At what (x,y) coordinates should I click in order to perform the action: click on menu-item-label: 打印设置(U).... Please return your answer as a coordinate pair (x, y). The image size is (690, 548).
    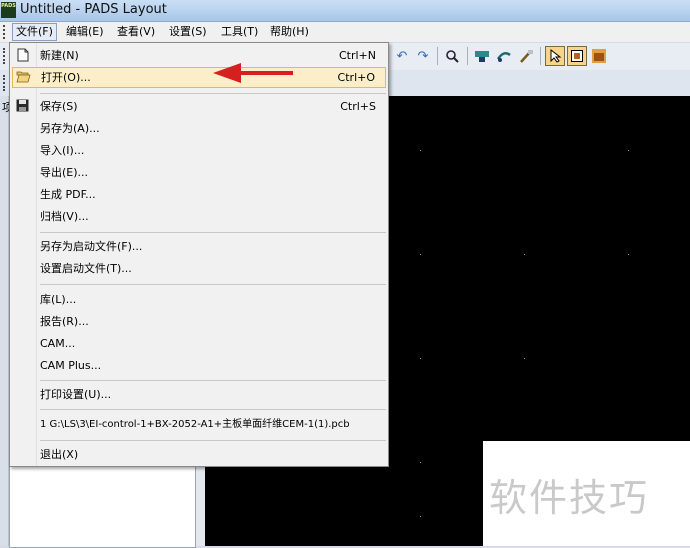
    Looking at the image, I should click on (76, 394).